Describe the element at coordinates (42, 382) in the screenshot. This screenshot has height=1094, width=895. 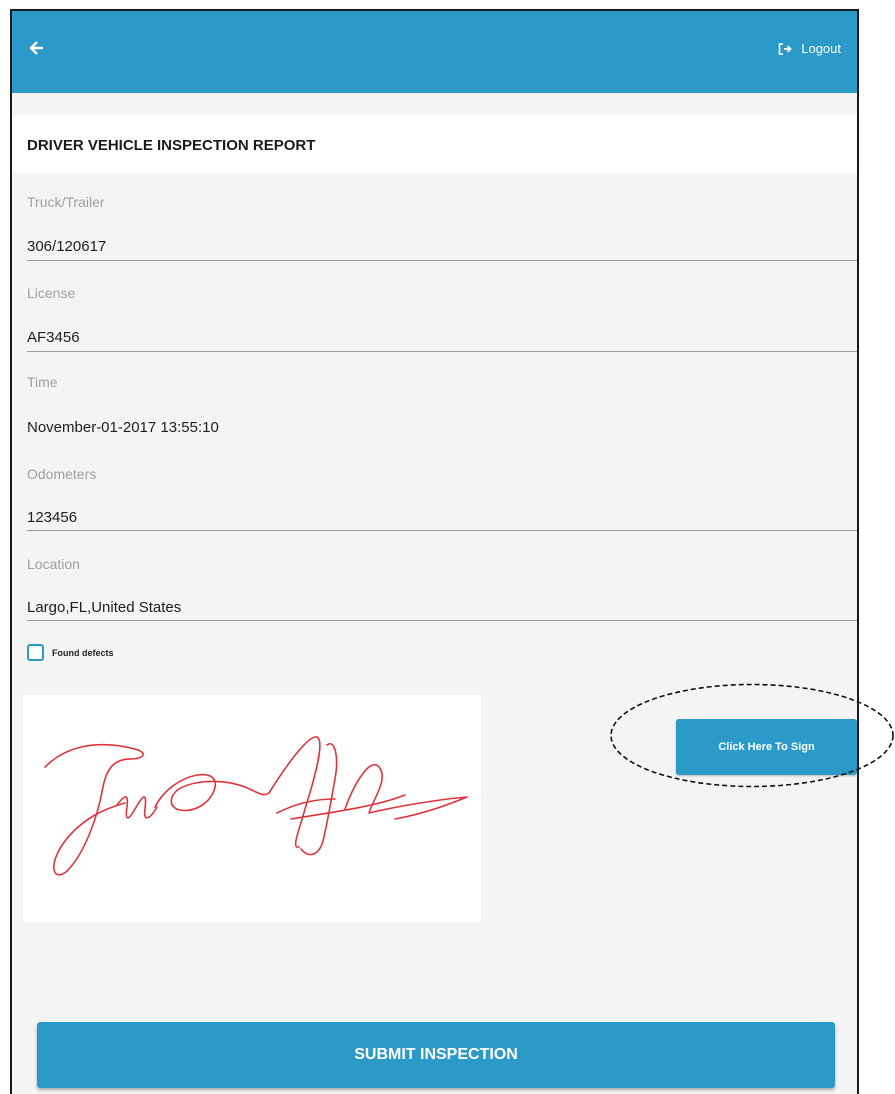
I see `field-label: Time` at that location.